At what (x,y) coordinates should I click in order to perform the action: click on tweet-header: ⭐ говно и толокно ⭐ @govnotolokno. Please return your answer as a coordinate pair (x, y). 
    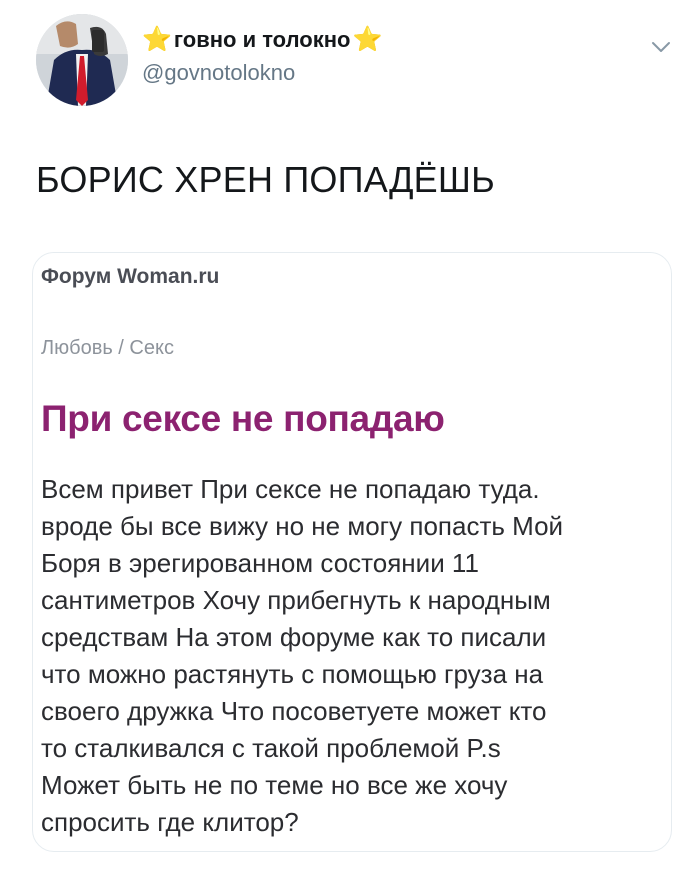
    Looking at the image, I should click on (356, 64).